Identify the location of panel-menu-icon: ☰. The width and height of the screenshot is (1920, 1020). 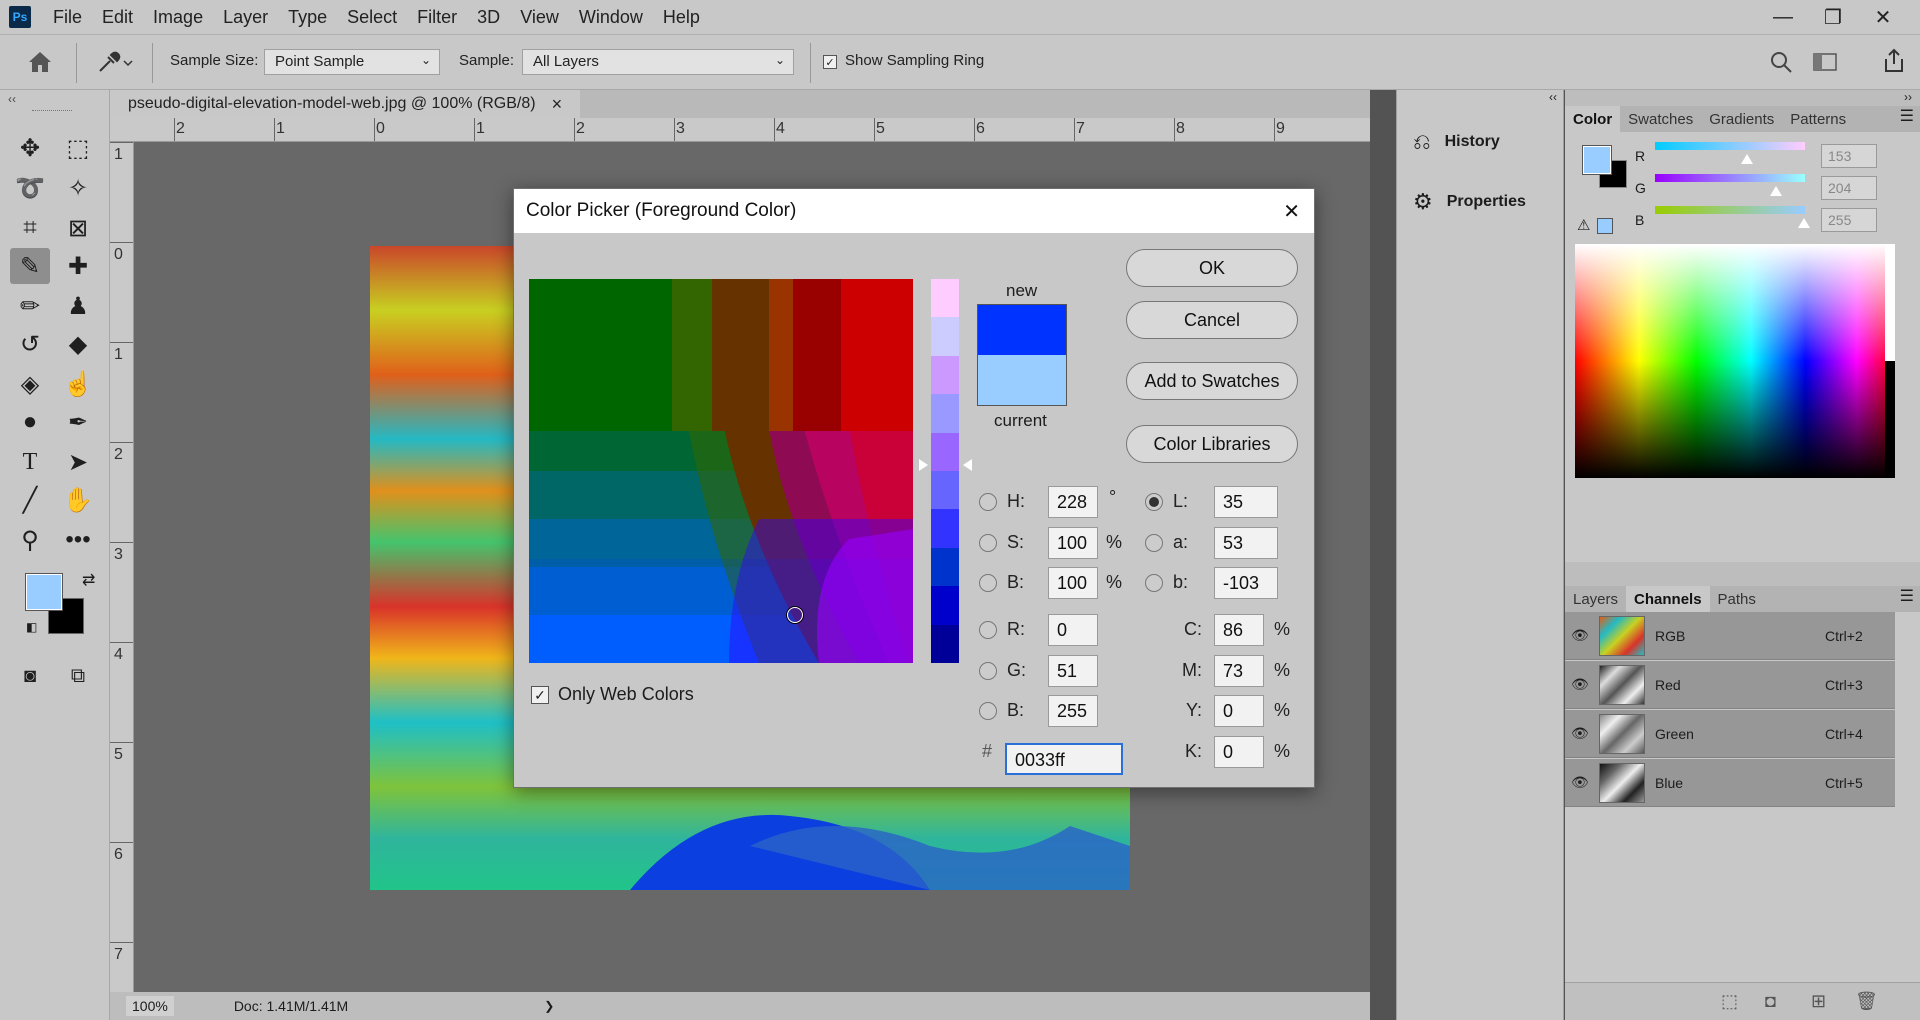
(1907, 599).